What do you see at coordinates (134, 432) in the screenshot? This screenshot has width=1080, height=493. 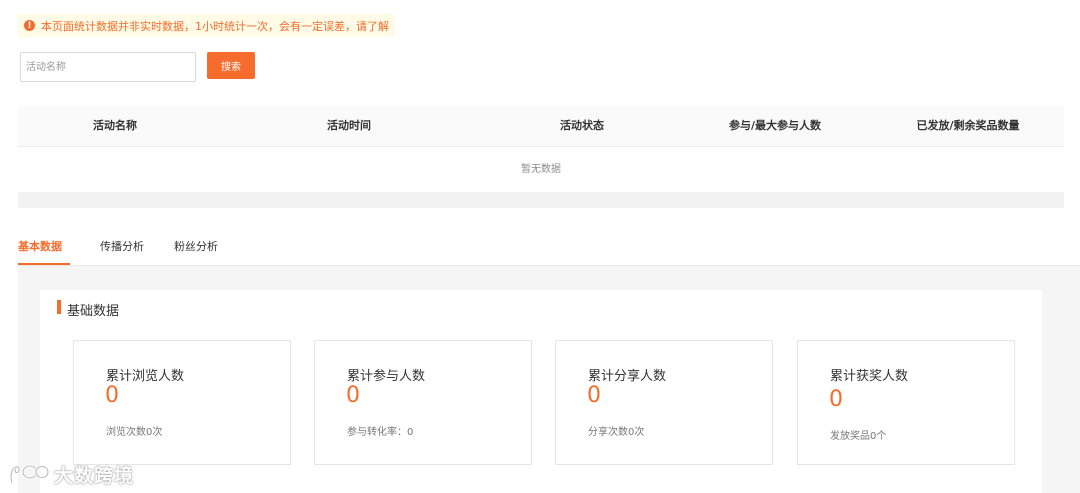 I see `stat-card-subtext: 浏览次数0次` at bounding box center [134, 432].